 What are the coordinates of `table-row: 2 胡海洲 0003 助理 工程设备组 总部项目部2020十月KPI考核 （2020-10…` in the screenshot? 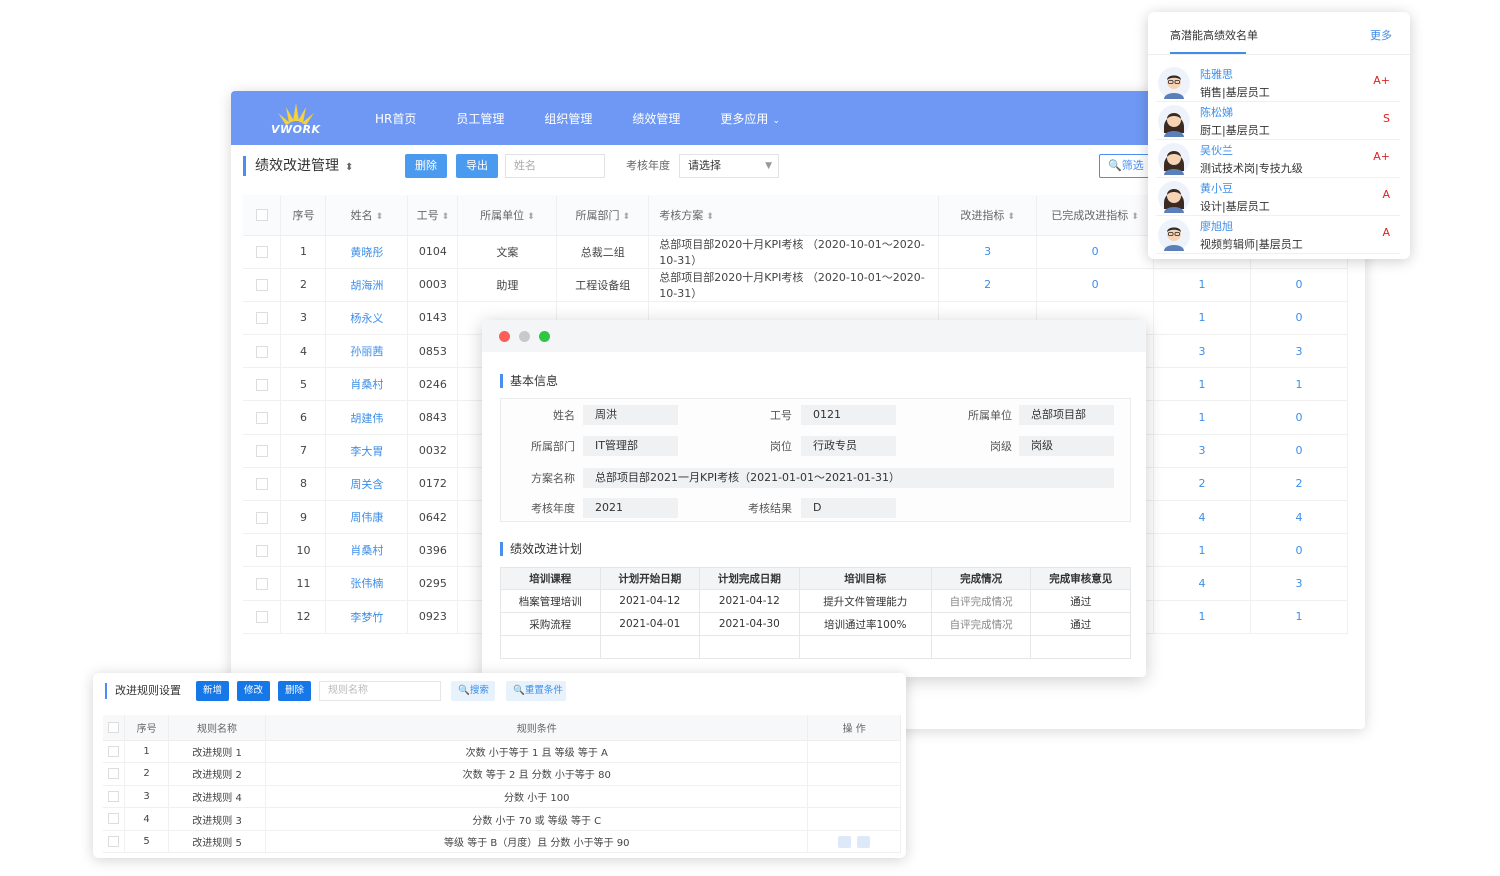 It's located at (796, 285).